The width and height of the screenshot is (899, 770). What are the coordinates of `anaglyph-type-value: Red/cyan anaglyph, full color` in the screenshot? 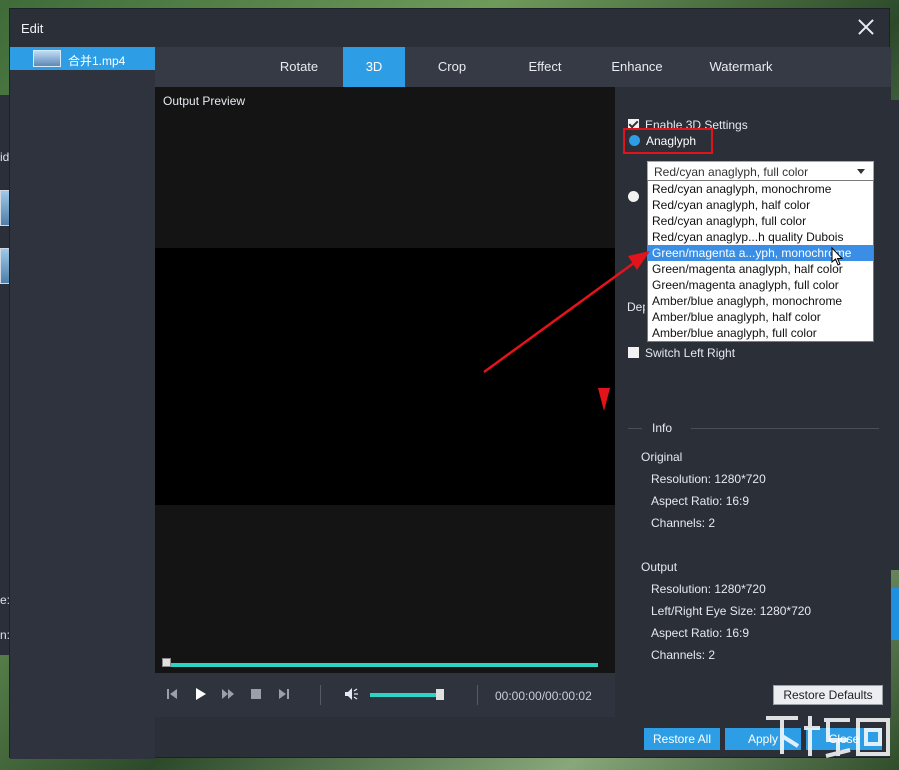 It's located at (731, 172).